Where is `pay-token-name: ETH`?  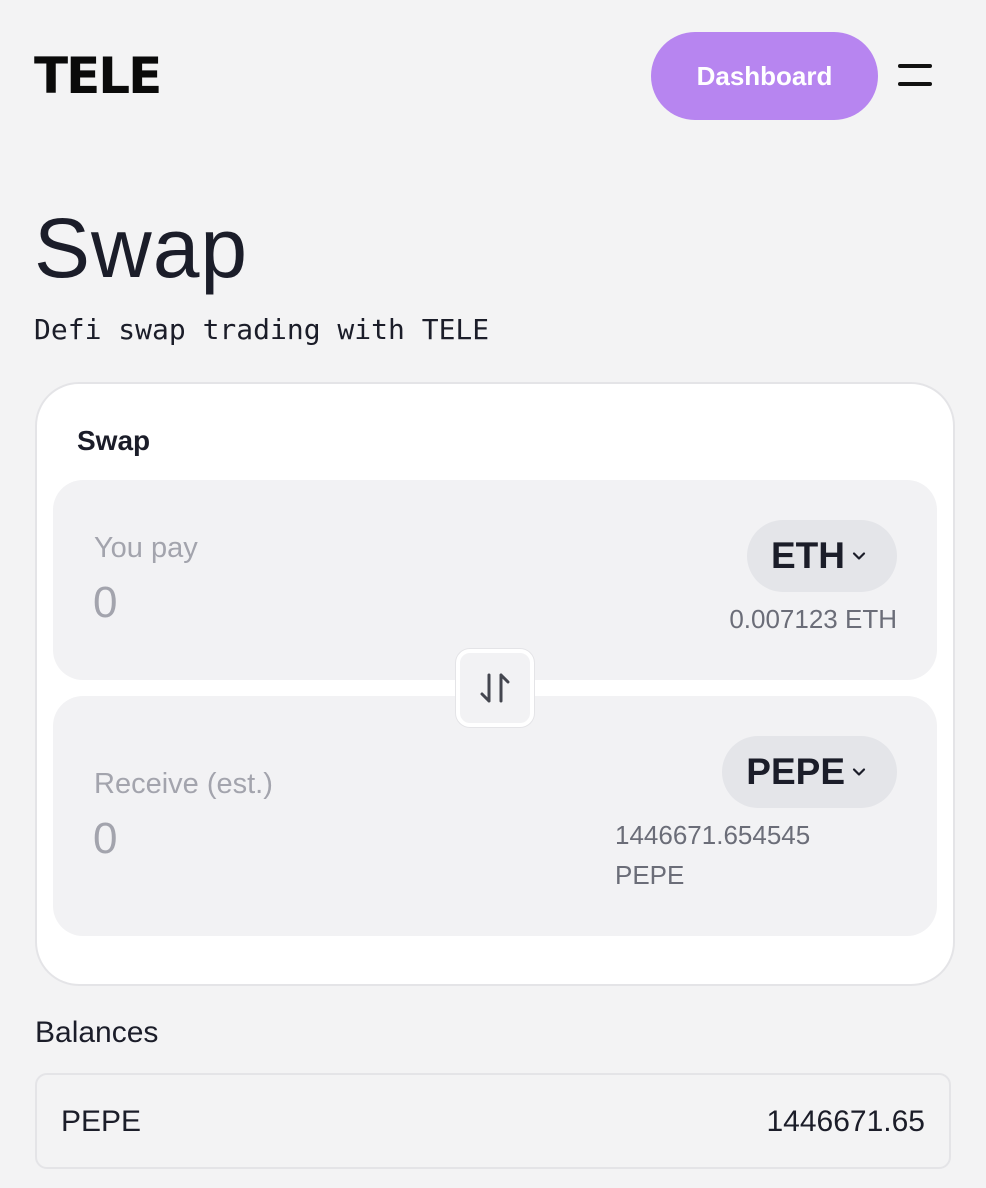 pay-token-name: ETH is located at coordinates (808, 555).